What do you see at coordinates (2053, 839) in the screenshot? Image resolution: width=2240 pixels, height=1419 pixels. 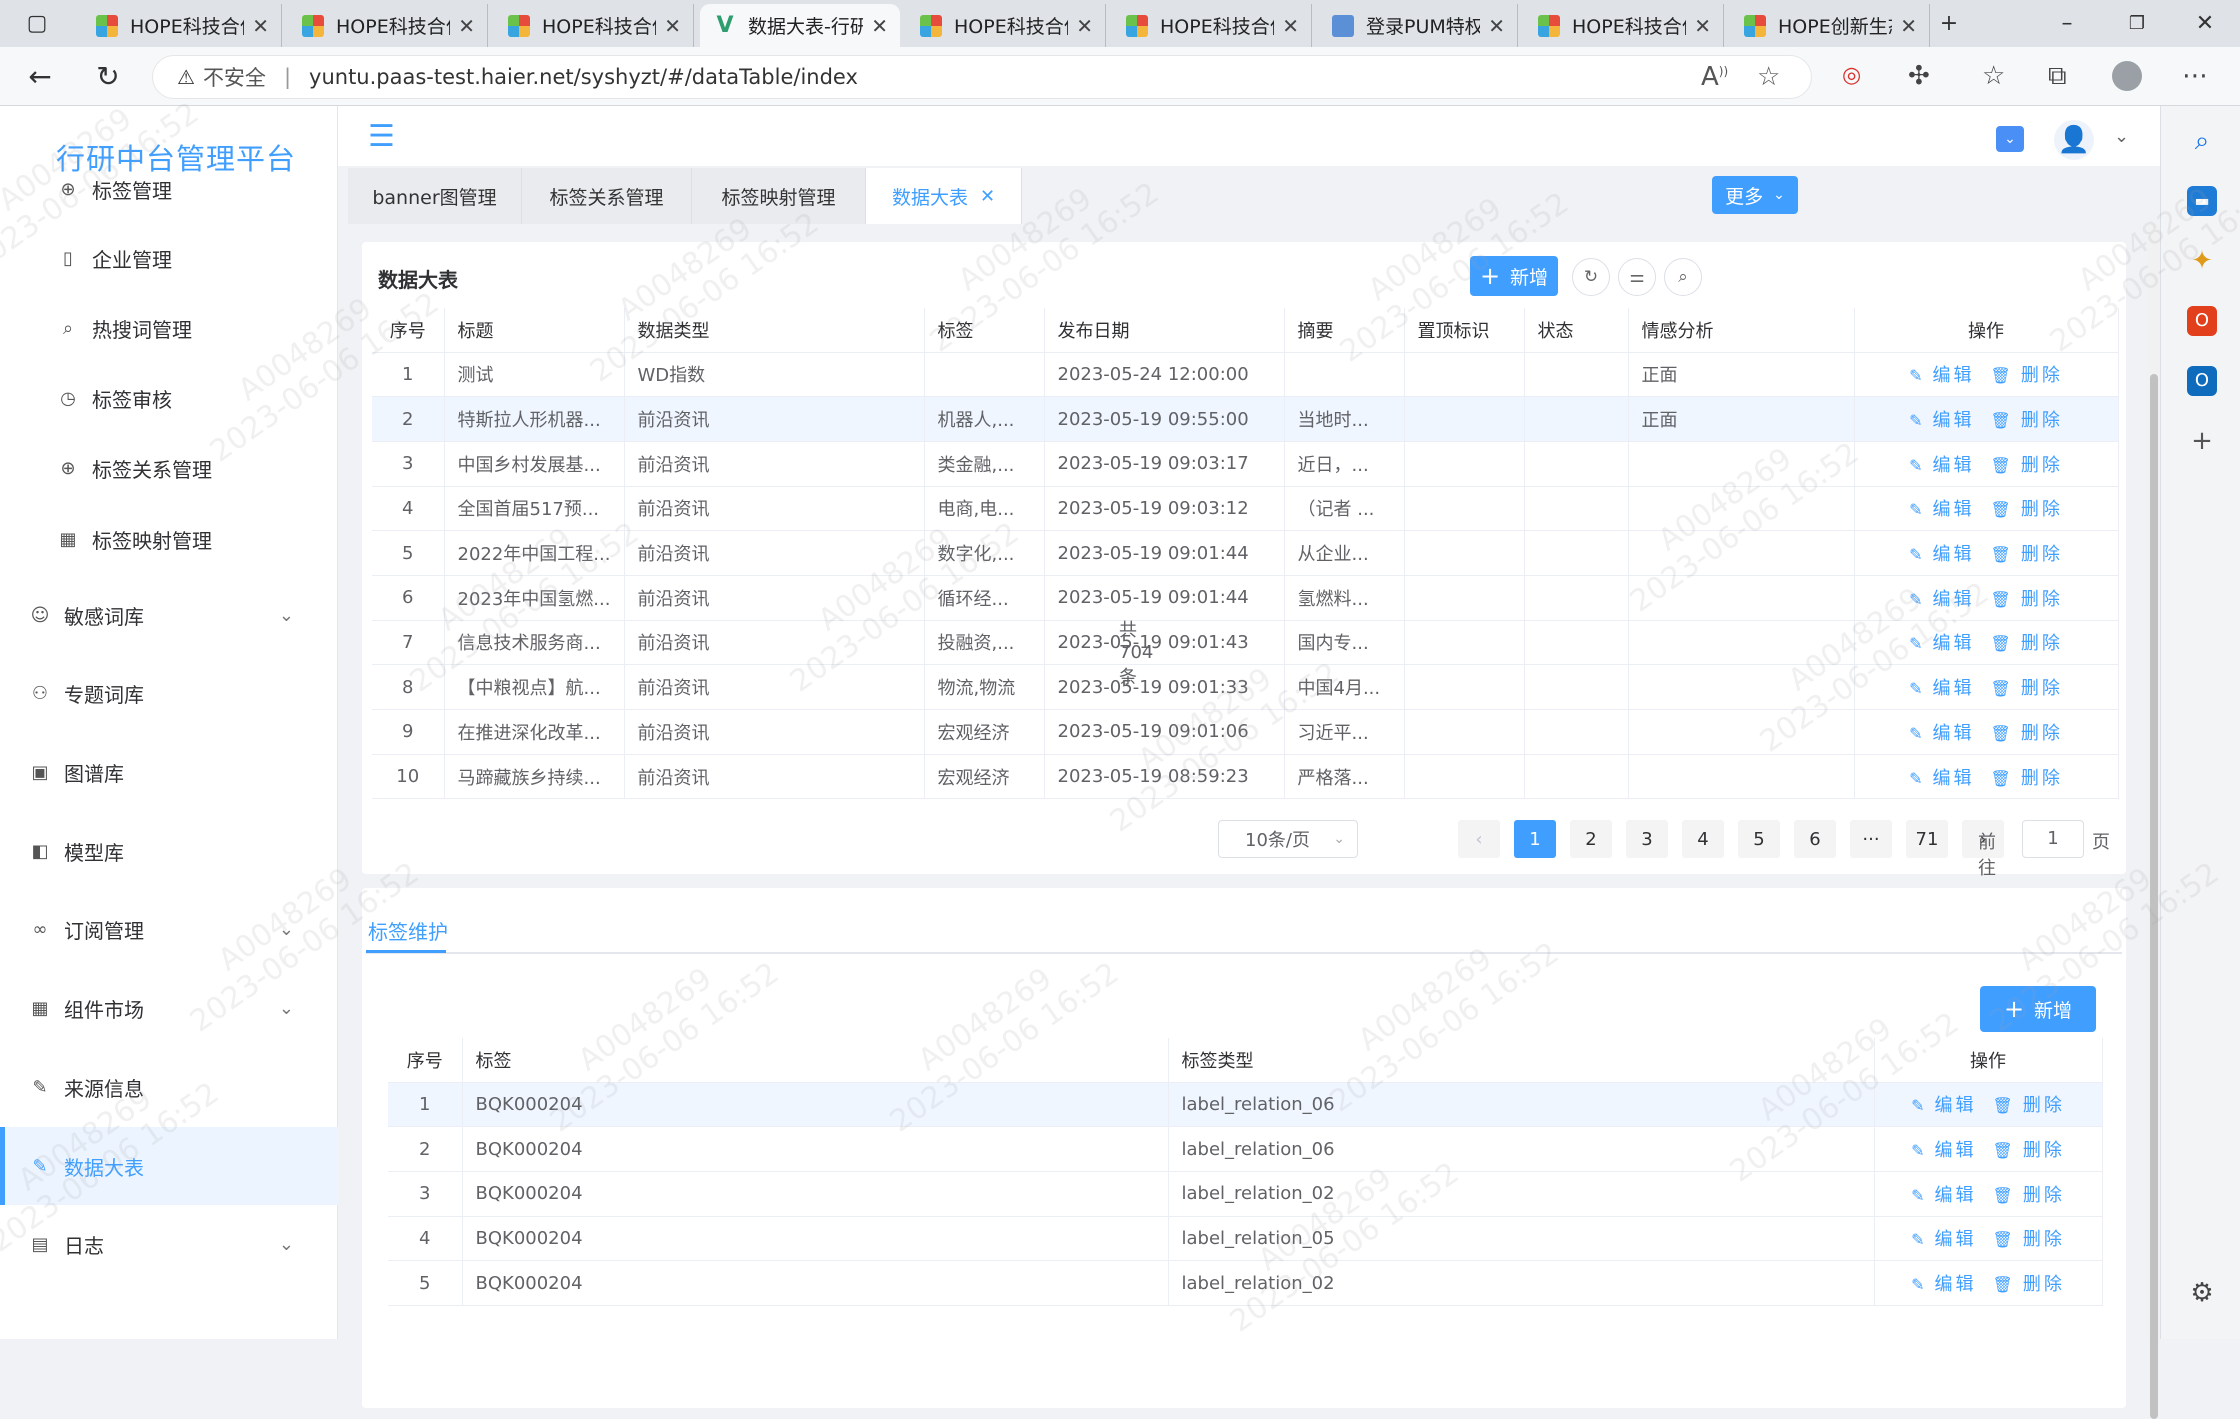 I see `goto-page-input: 1` at bounding box center [2053, 839].